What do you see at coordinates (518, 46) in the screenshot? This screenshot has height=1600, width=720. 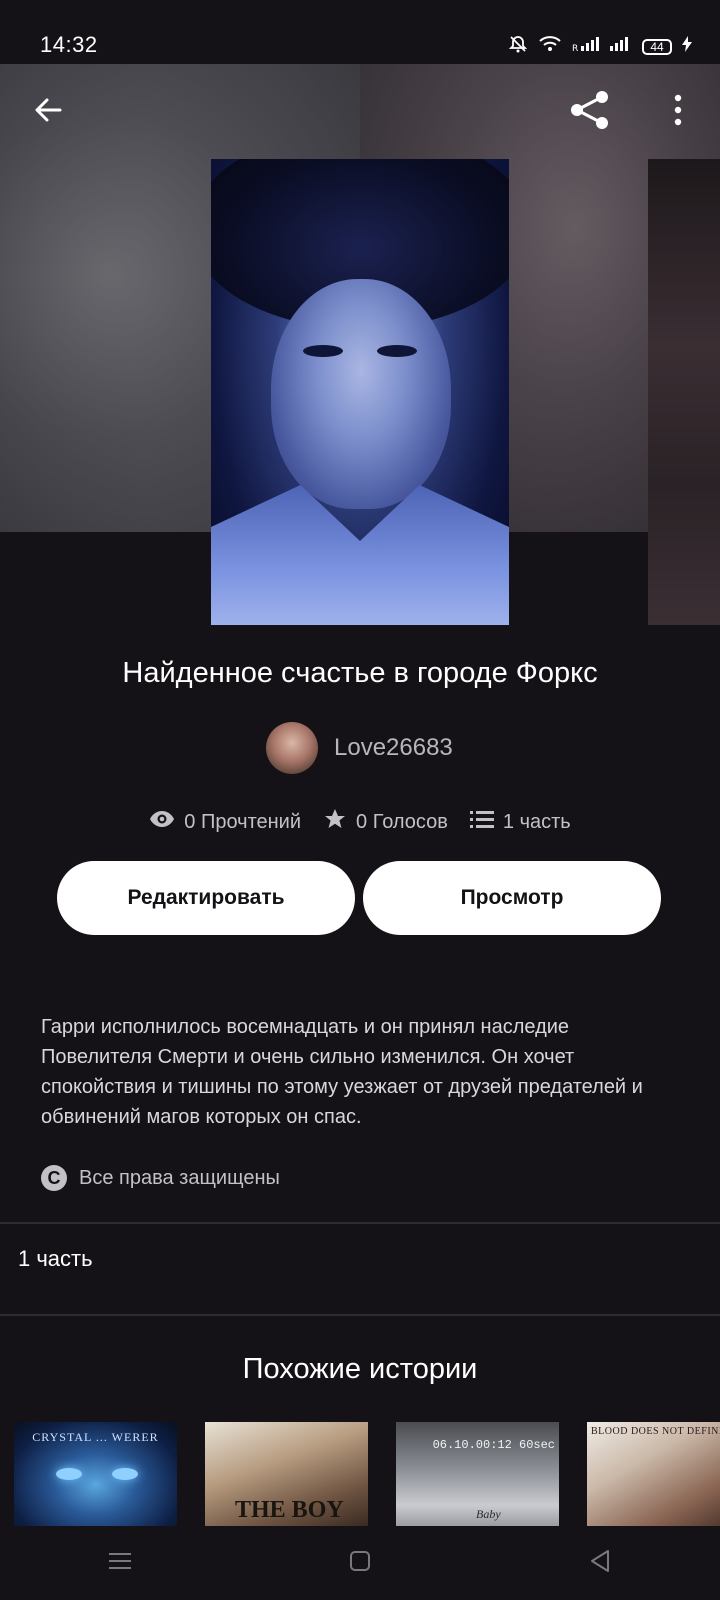 I see `bell-off-icon` at bounding box center [518, 46].